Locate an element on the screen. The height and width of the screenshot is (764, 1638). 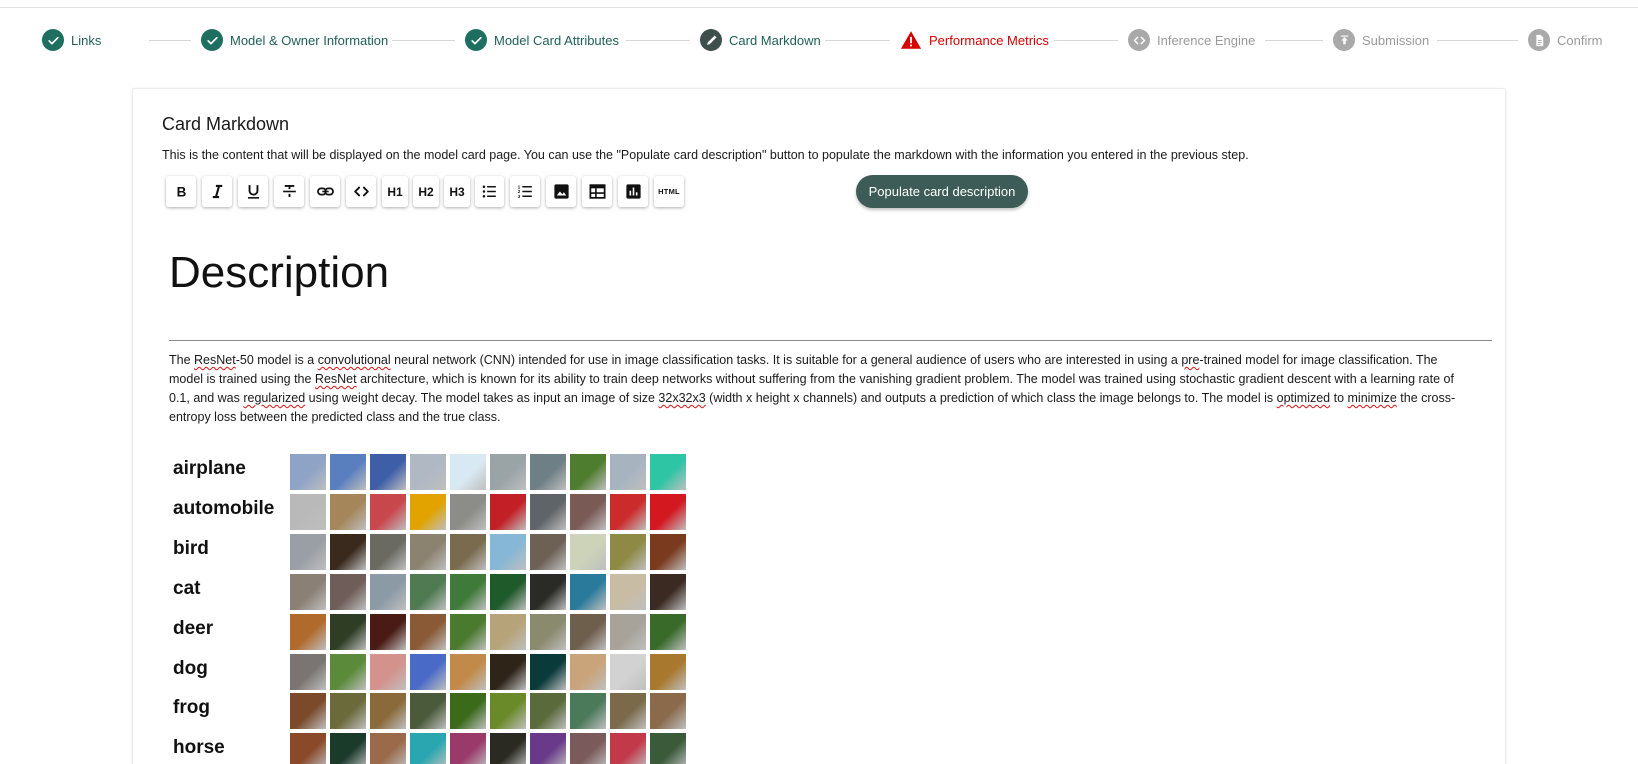
step-inference-engine: Inference Engine is located at coordinates (1191, 40).